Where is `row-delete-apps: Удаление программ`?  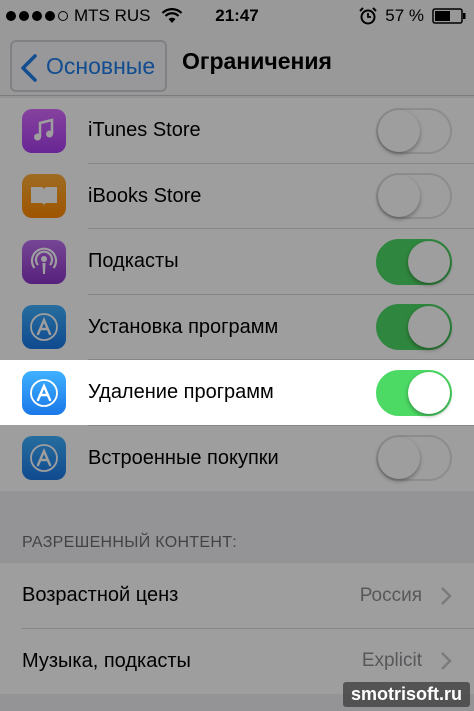 row-delete-apps: Удаление программ is located at coordinates (237, 393).